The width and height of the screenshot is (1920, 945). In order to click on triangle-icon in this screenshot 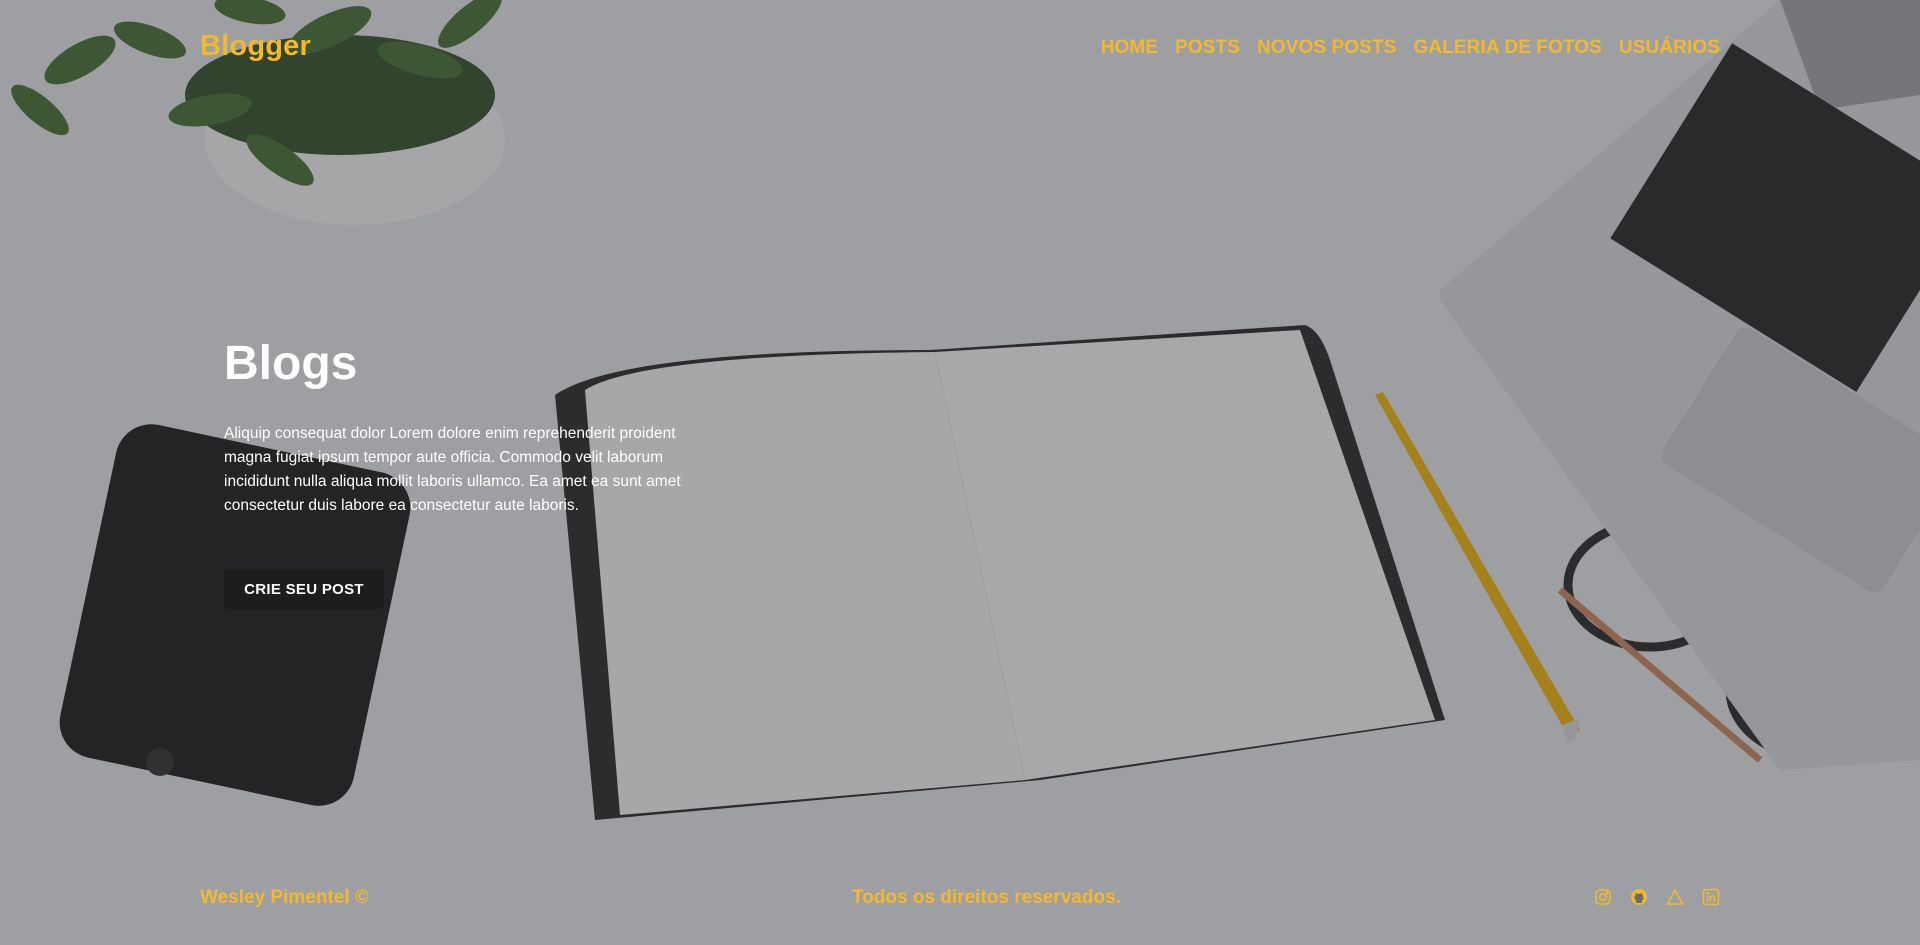, I will do `click(1675, 897)`.